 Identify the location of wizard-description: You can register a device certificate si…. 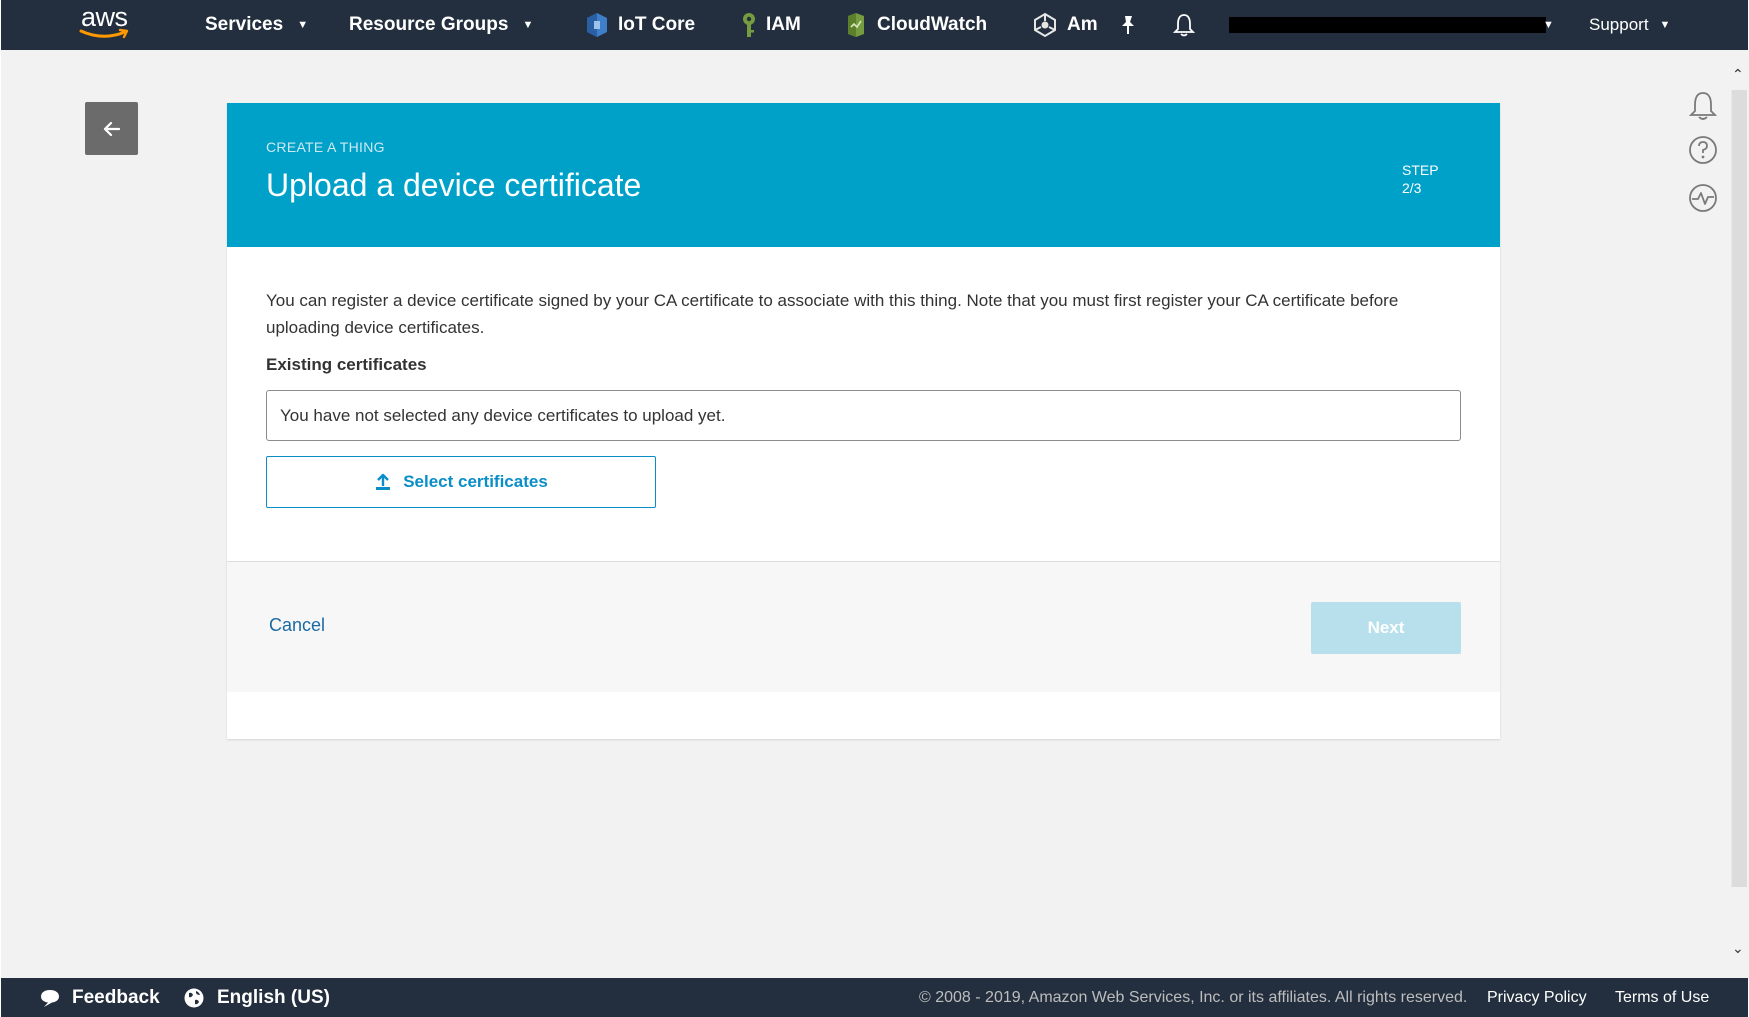
(832, 314).